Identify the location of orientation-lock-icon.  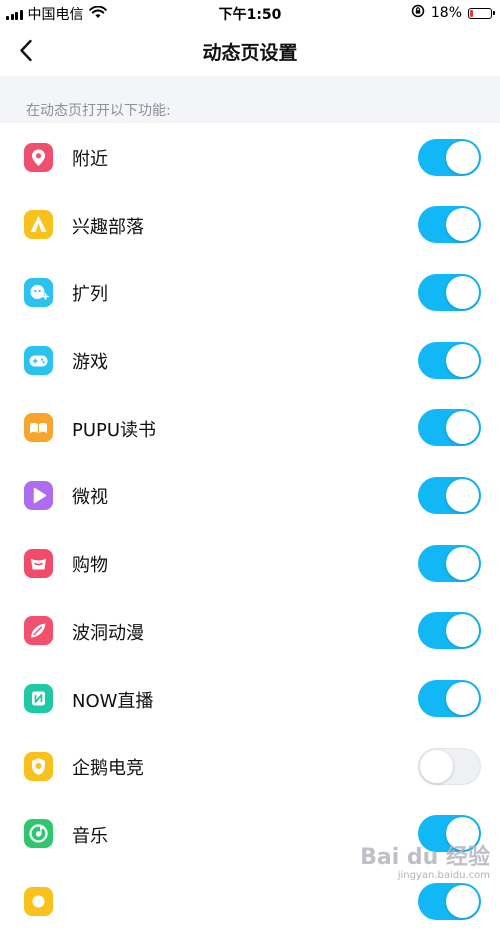
(418, 13).